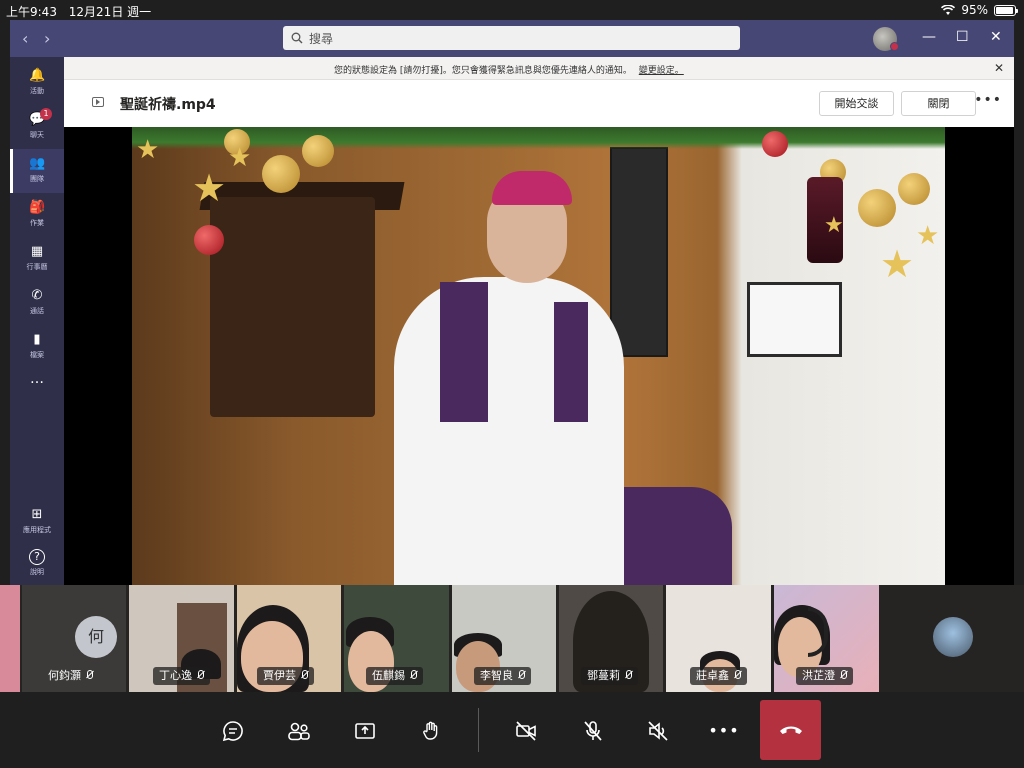 The height and width of the screenshot is (768, 1024). I want to click on search-box: 搜尋, so click(511, 38).